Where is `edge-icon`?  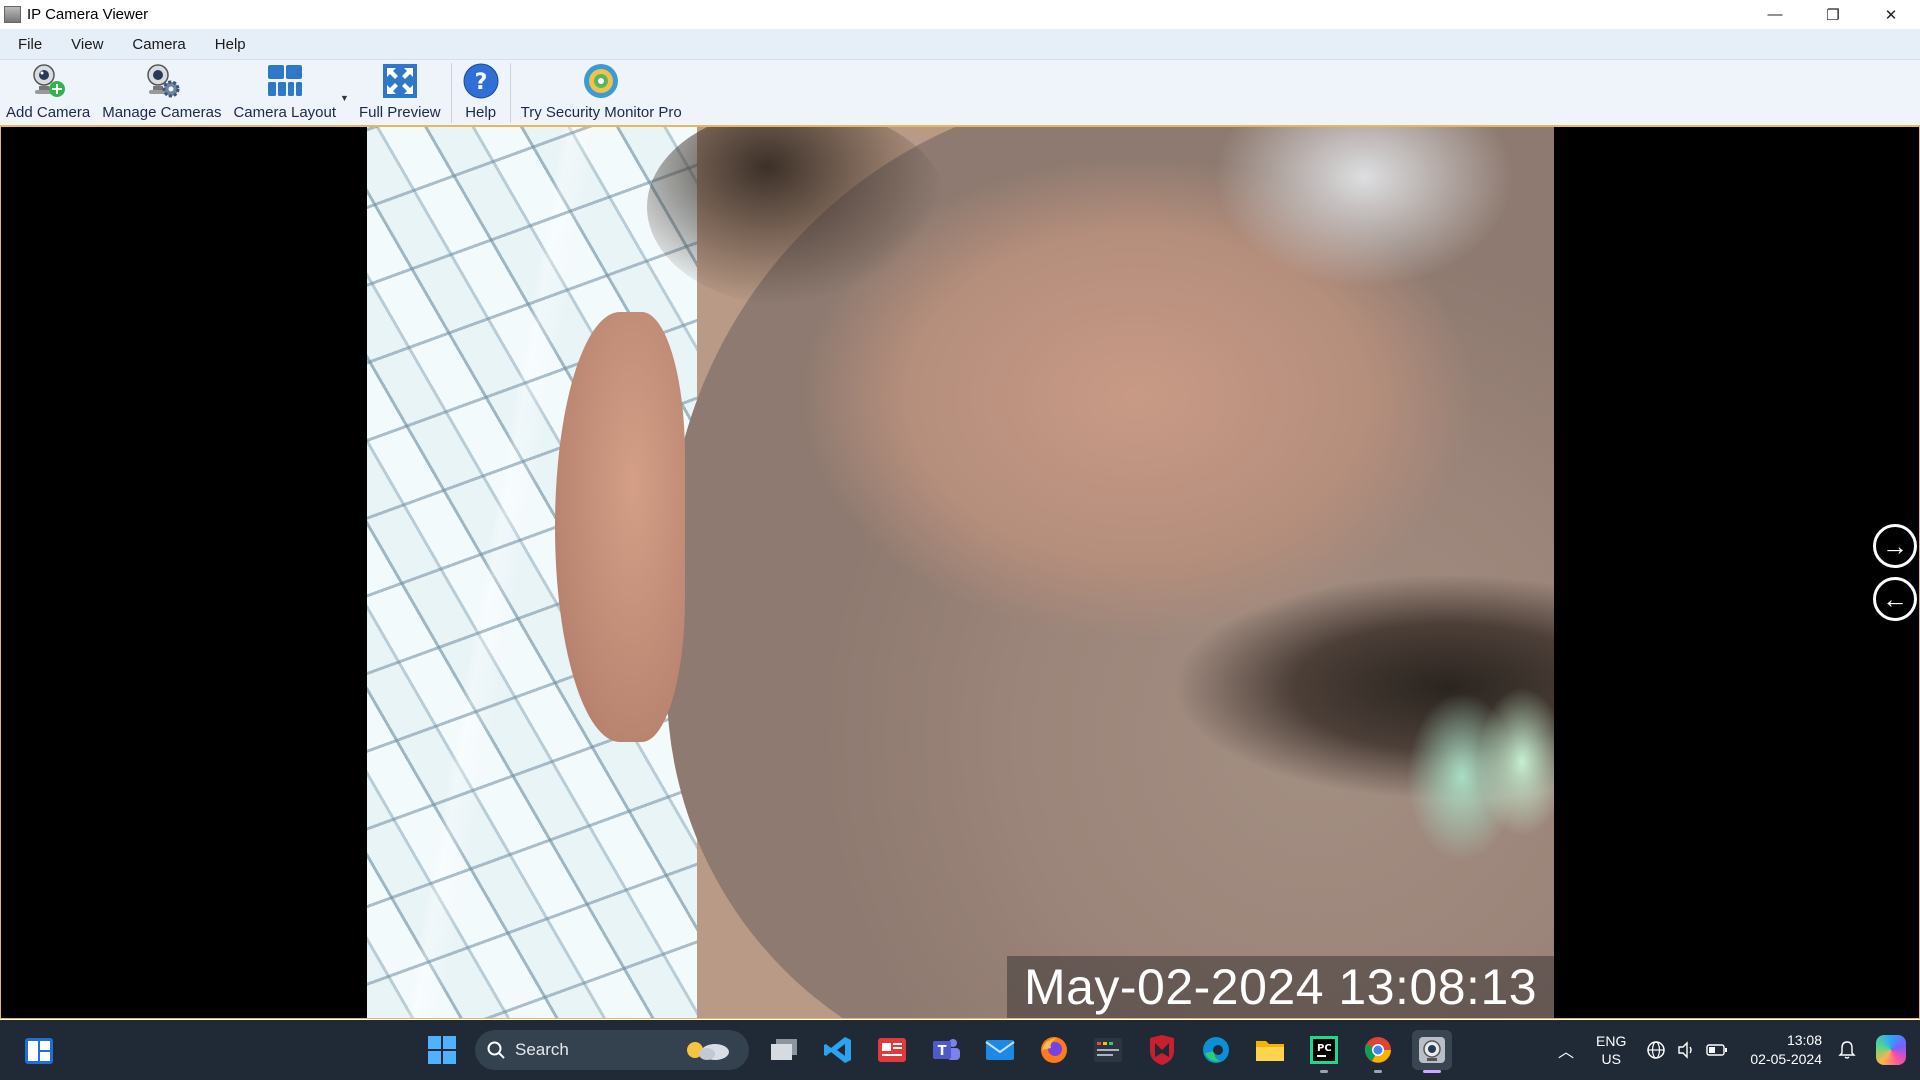 edge-icon is located at coordinates (1216, 1050).